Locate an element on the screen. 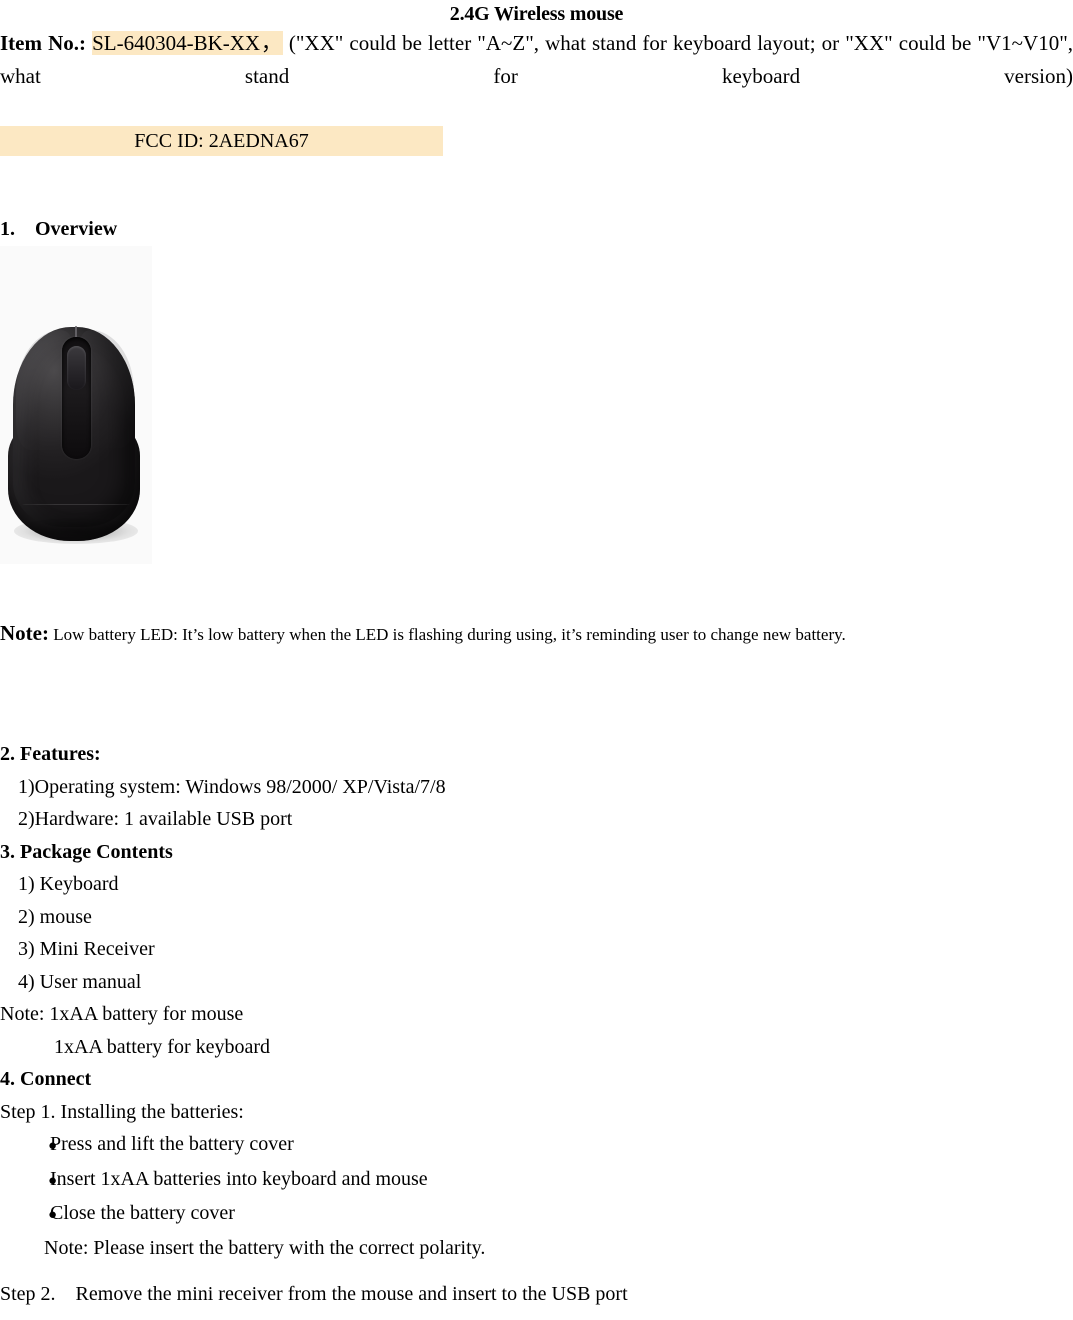  mouse-product-image is located at coordinates (76, 405).